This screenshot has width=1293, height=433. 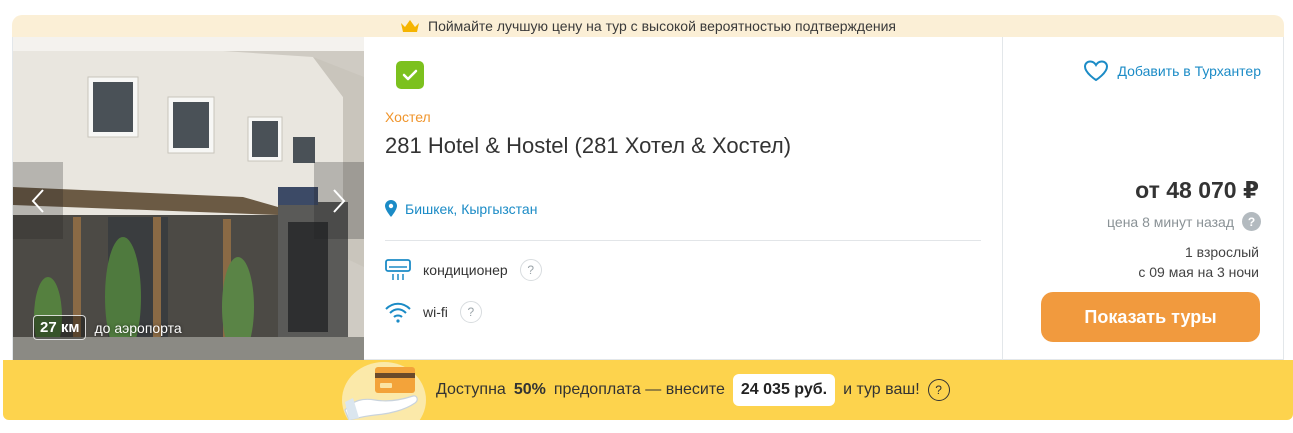 I want to click on crown-icon, so click(x=410, y=26).